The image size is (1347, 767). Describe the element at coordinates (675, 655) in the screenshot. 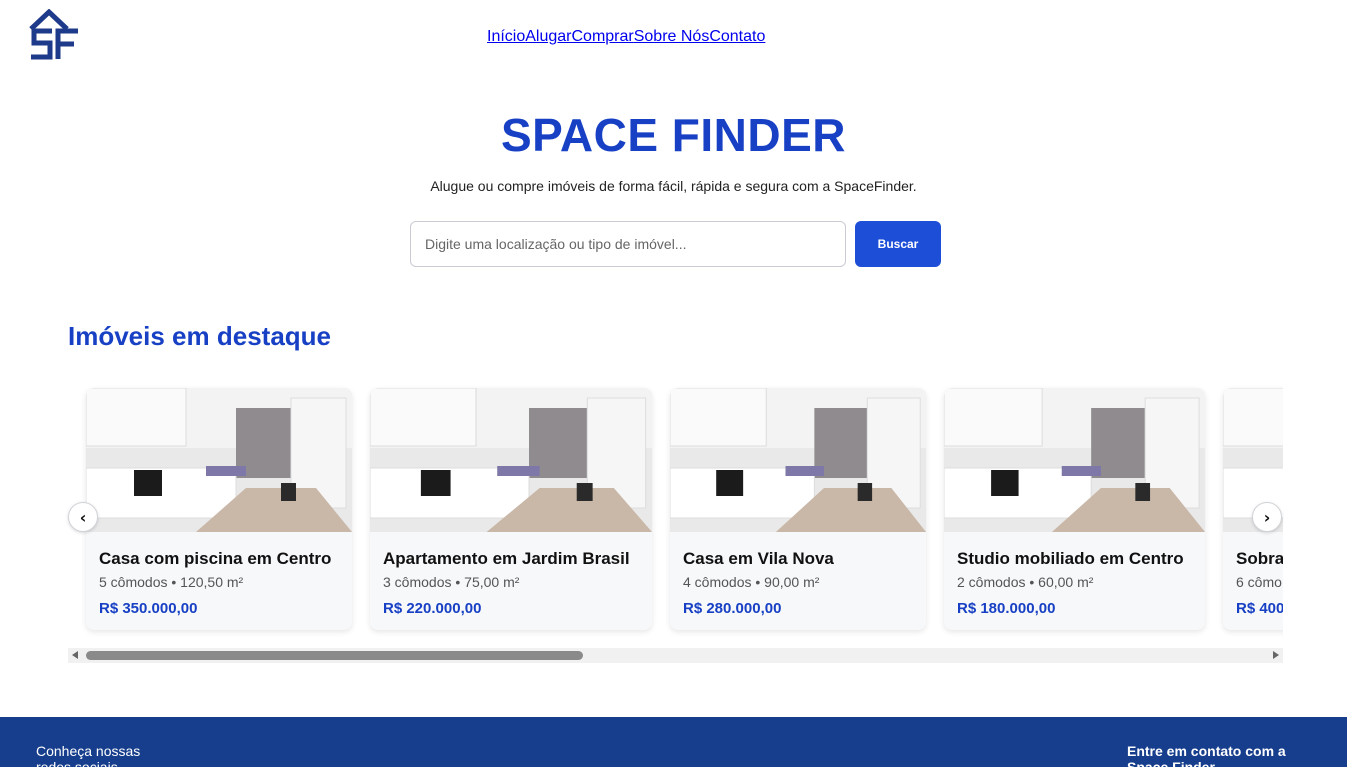

I see `carousel-scrollbar` at that location.